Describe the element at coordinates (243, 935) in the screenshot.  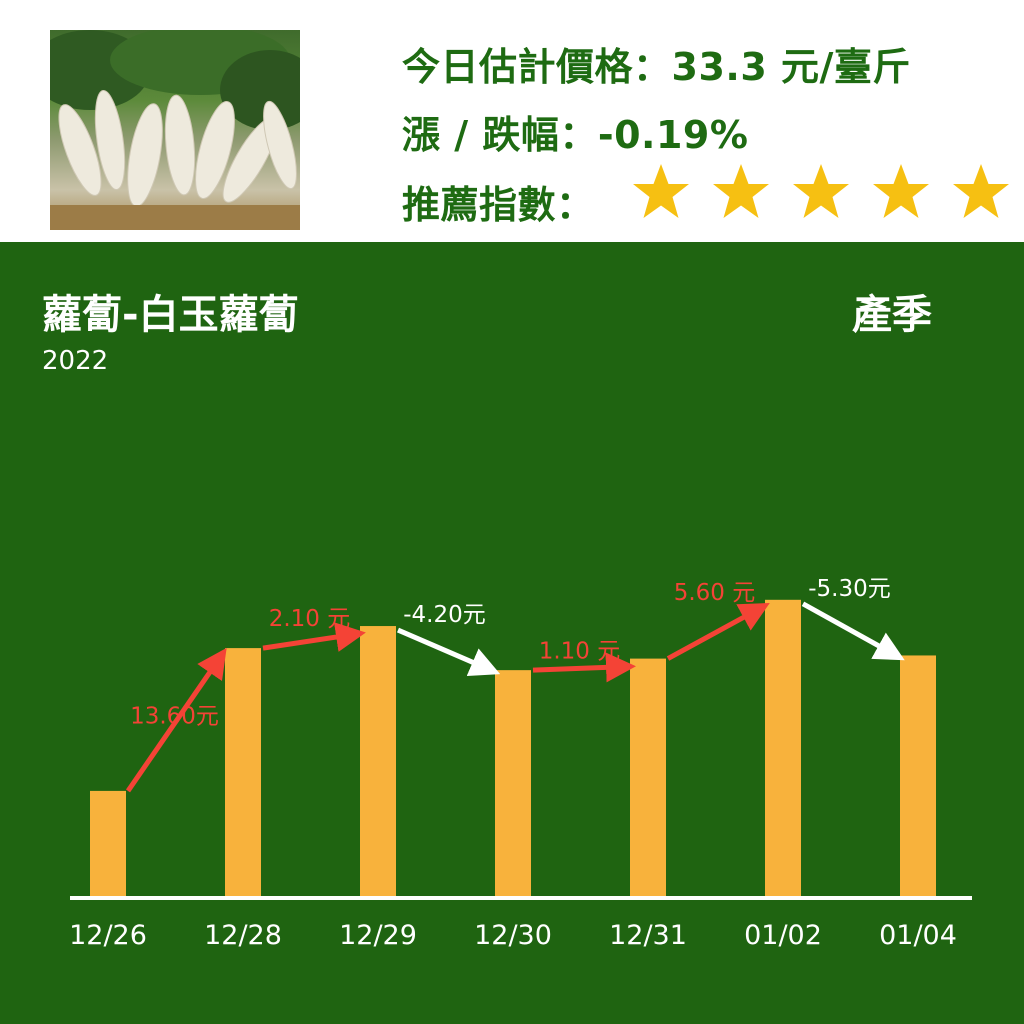
I see `x-tick-label: 12/28` at that location.